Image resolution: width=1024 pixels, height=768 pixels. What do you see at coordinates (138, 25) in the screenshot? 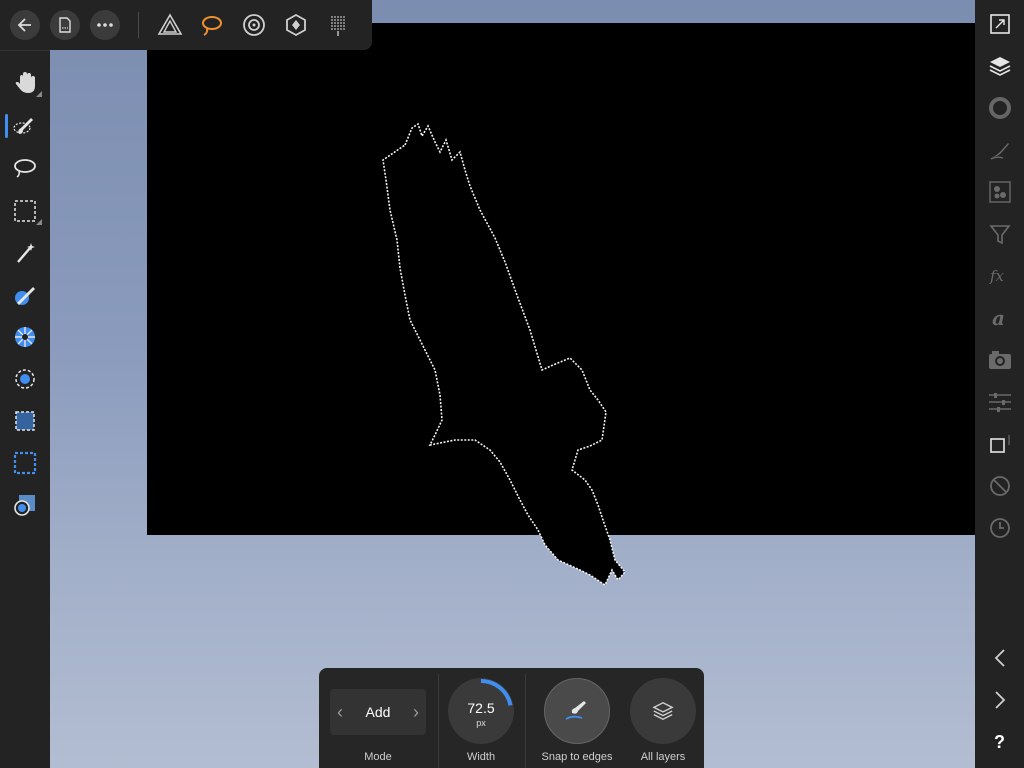
I see `toolbar-divider` at bounding box center [138, 25].